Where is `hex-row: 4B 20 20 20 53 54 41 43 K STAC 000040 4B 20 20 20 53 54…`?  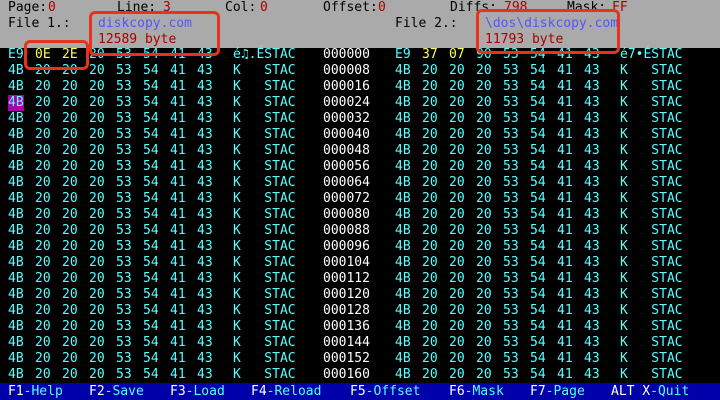
hex-row: 4B 20 20 20 53 54 41 43 K STAC 000040 4B 20 20 20 53 54… is located at coordinates (360, 135).